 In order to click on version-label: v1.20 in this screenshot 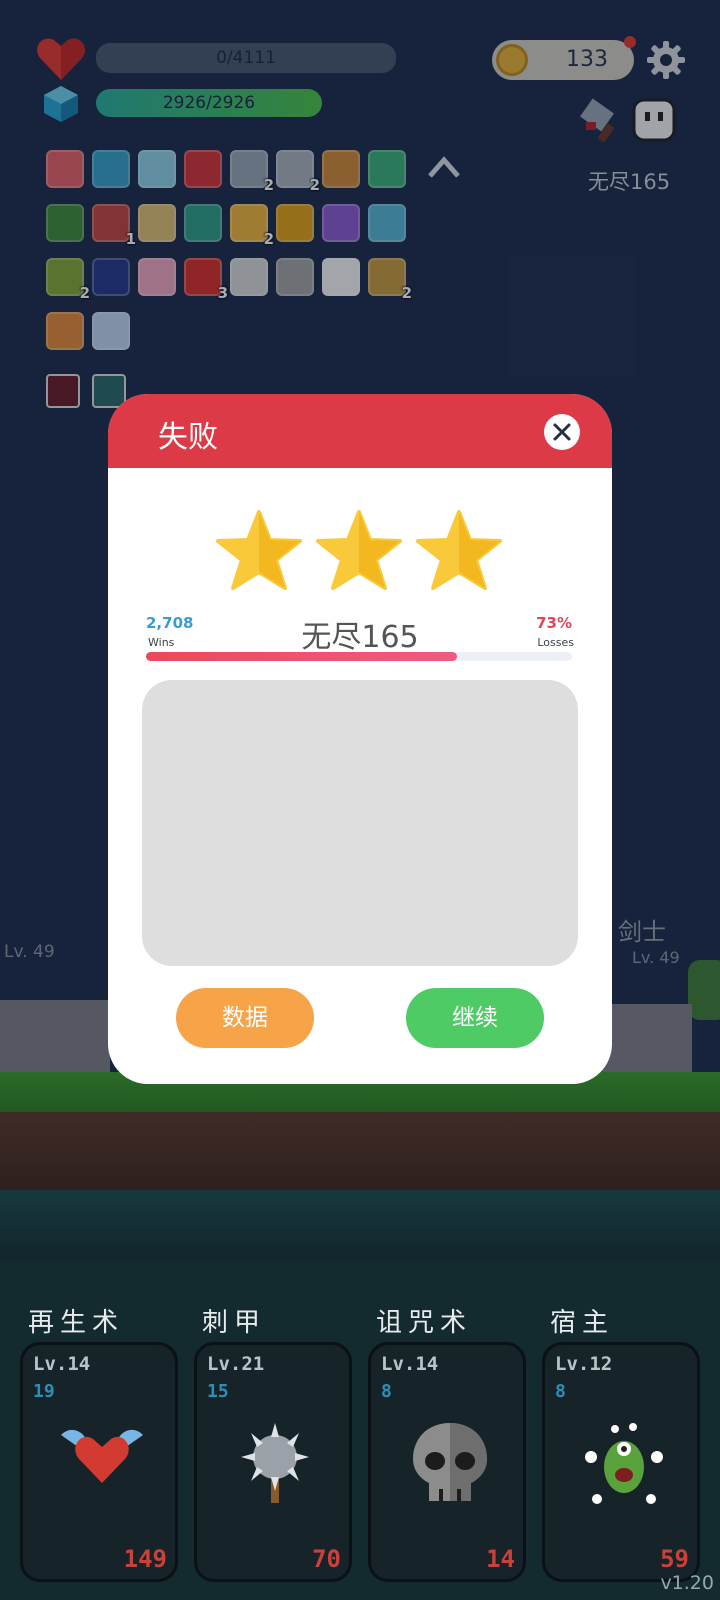, I will do `click(687, 1583)`.